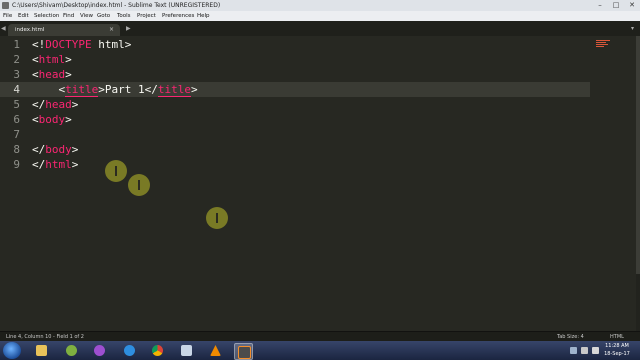  What do you see at coordinates (23, 16) in the screenshot?
I see `menu-edit: Edit` at bounding box center [23, 16].